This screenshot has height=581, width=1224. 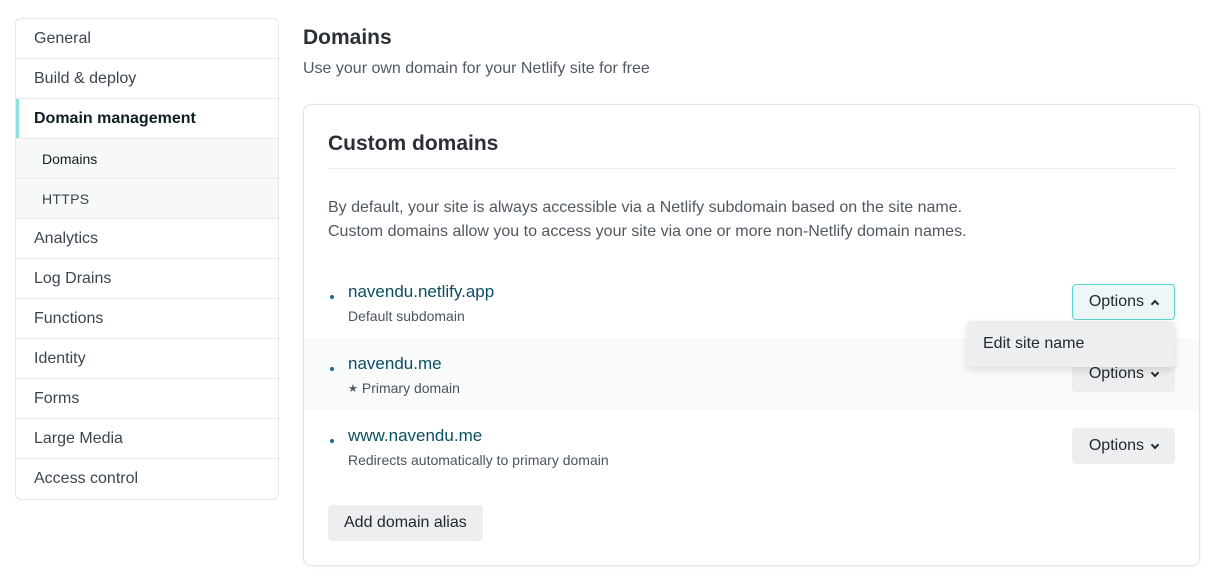 What do you see at coordinates (405, 523) in the screenshot?
I see `add-domain-alias-button: Add domain alias` at bounding box center [405, 523].